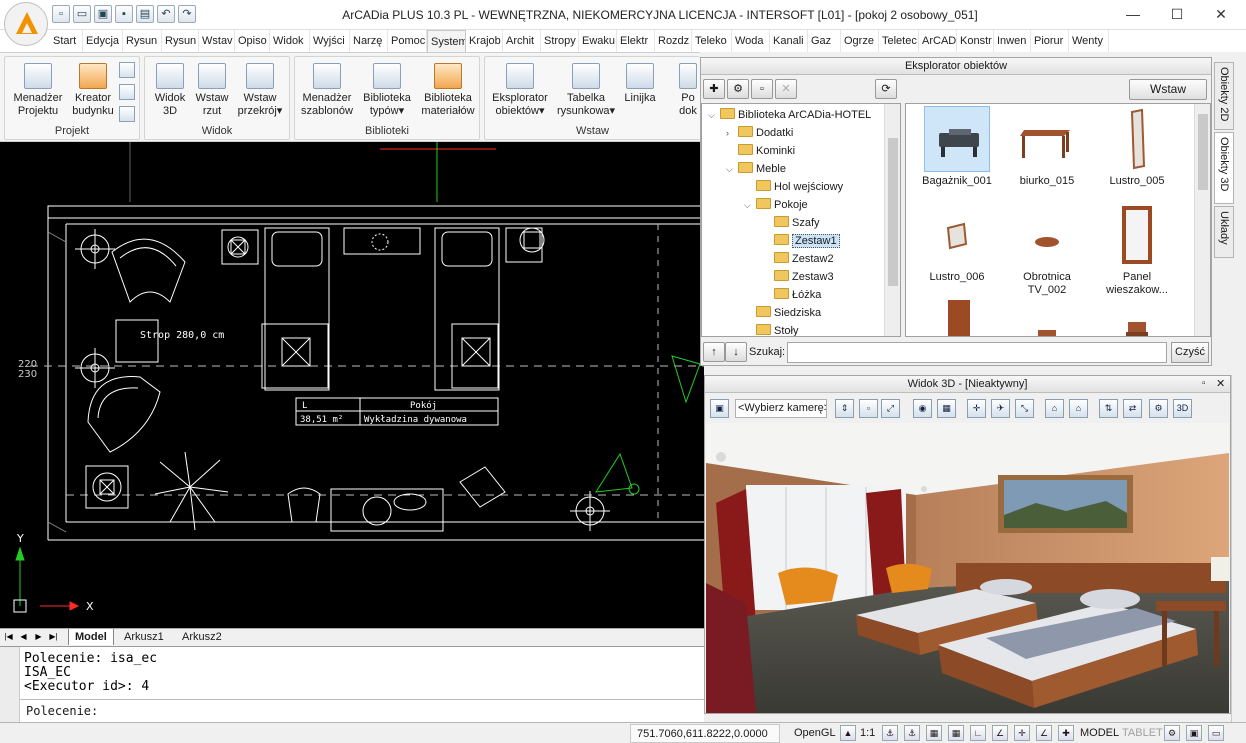 This screenshot has height=743, width=1246. Describe the element at coordinates (1012, 41) in the screenshot. I see `tab-25: Inwen` at that location.